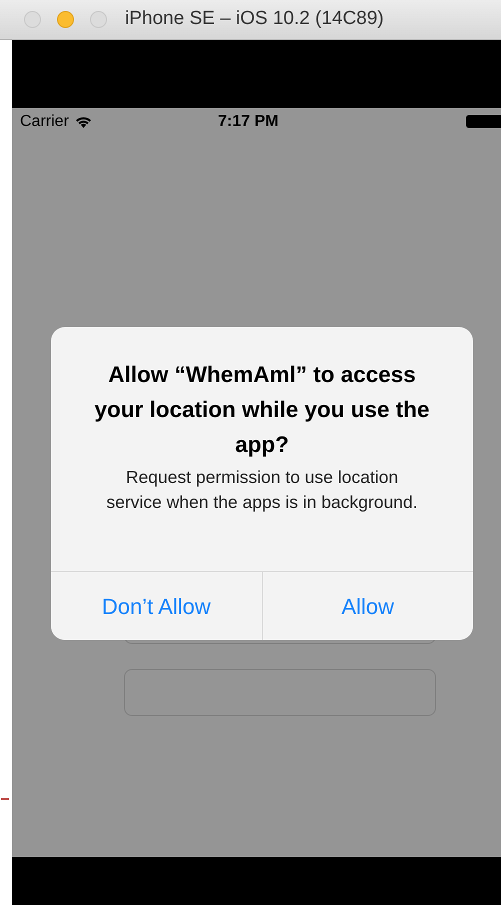 Image resolution: width=501 pixels, height=905 pixels. Describe the element at coordinates (367, 606) in the screenshot. I see `alert-button: Allow` at that location.